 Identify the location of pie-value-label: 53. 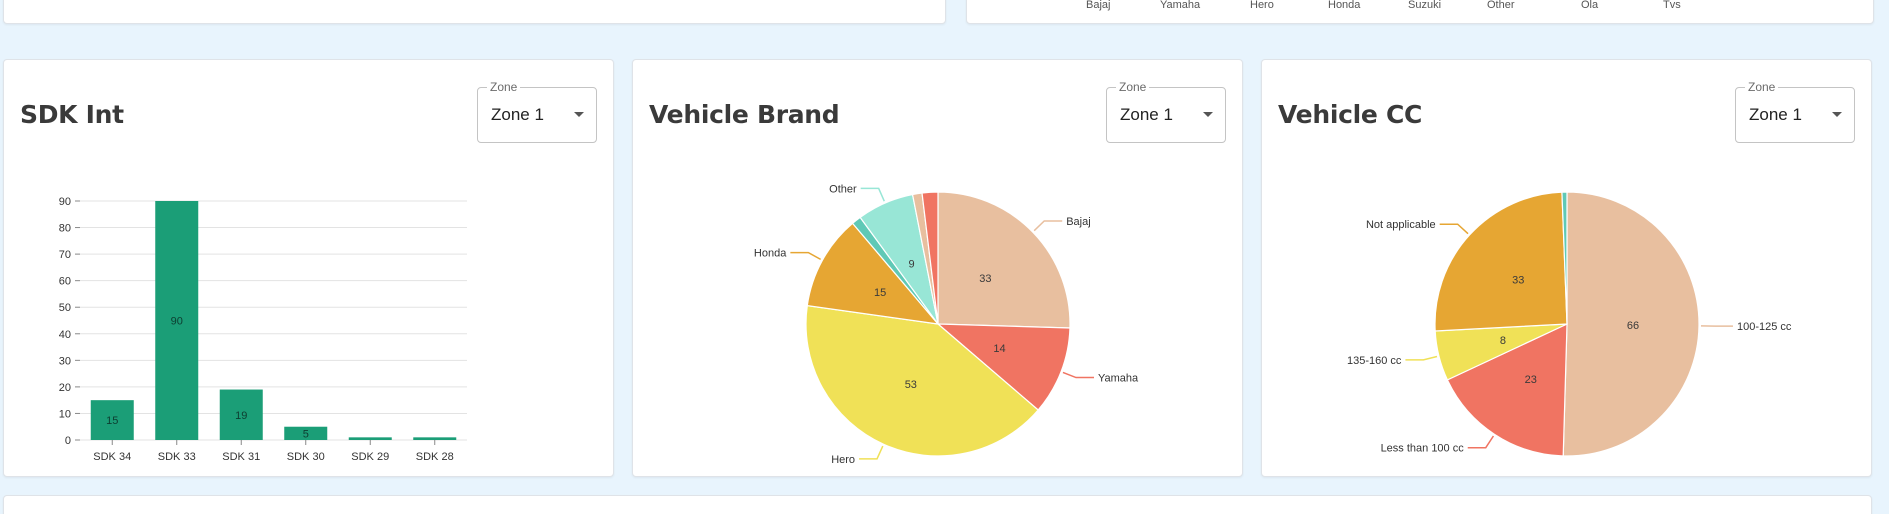
(911, 385).